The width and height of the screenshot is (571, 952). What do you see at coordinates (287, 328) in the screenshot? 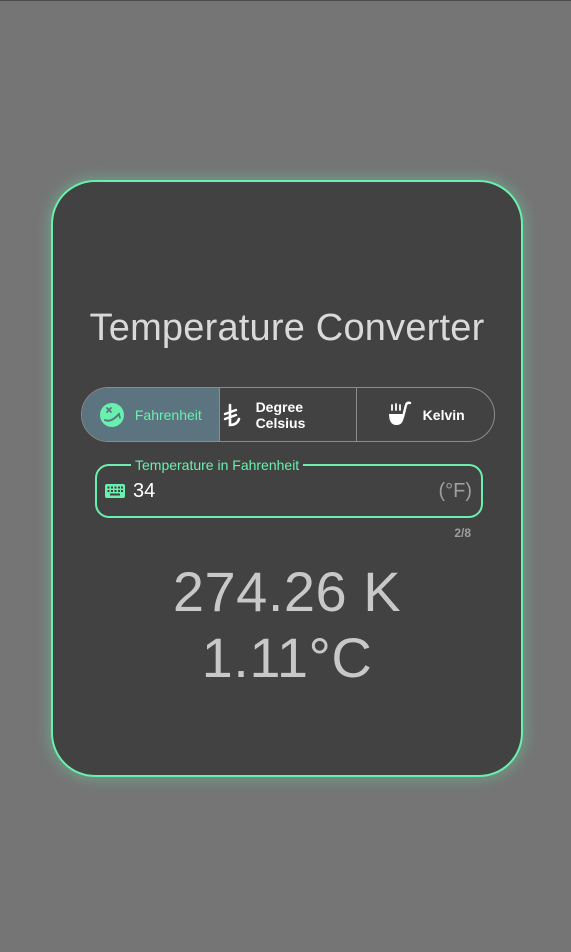
I see `page-title: Temperature Converter` at bounding box center [287, 328].